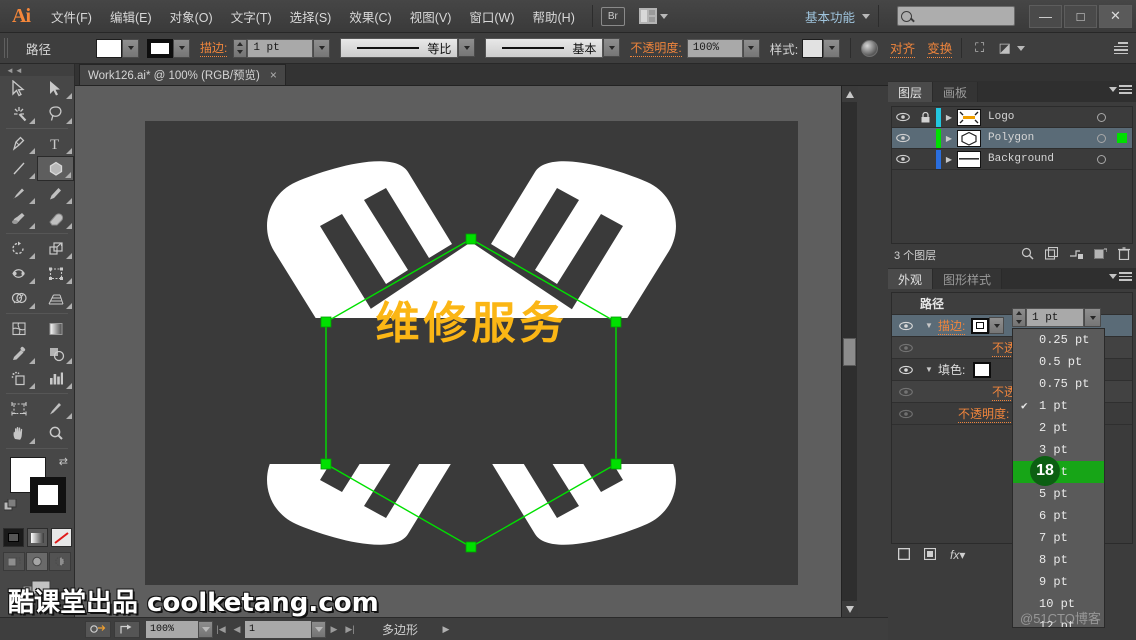  What do you see at coordinates (168, 48) in the screenshot?
I see `stroke-color-control` at bounding box center [168, 48].